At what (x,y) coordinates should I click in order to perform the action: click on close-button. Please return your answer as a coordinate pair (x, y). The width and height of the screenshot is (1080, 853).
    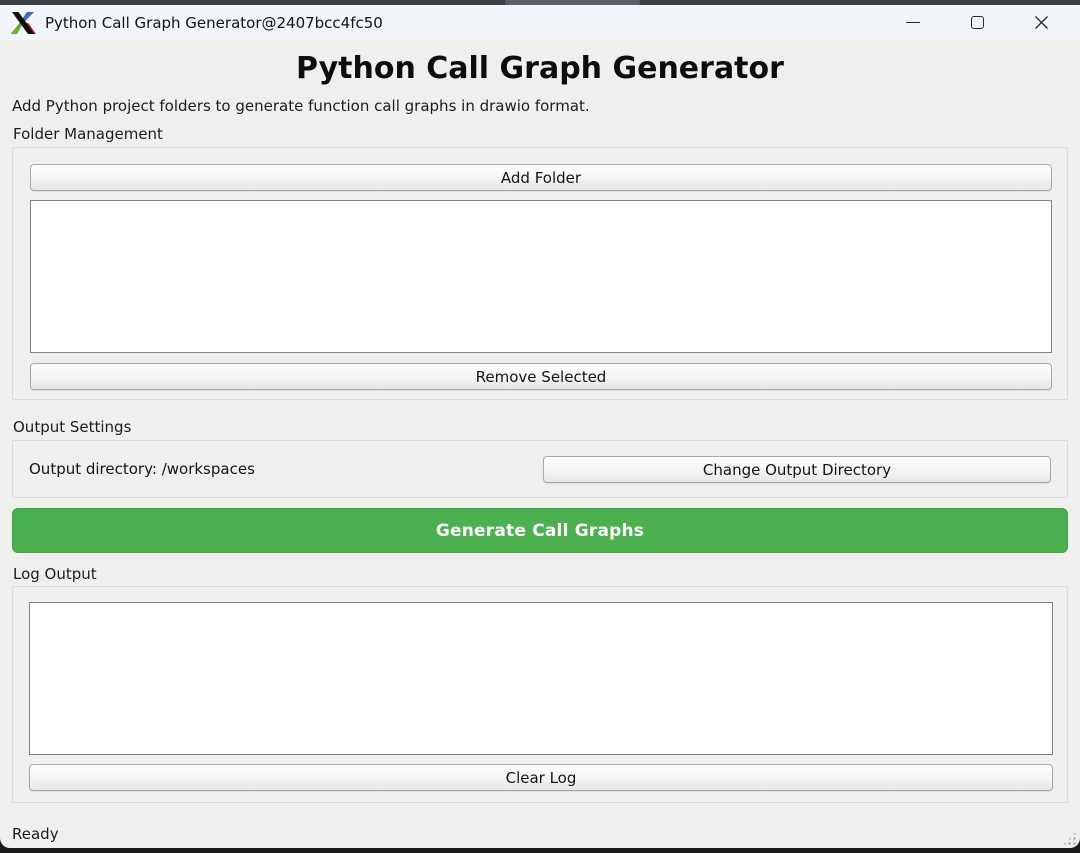
    Looking at the image, I should click on (1041, 22).